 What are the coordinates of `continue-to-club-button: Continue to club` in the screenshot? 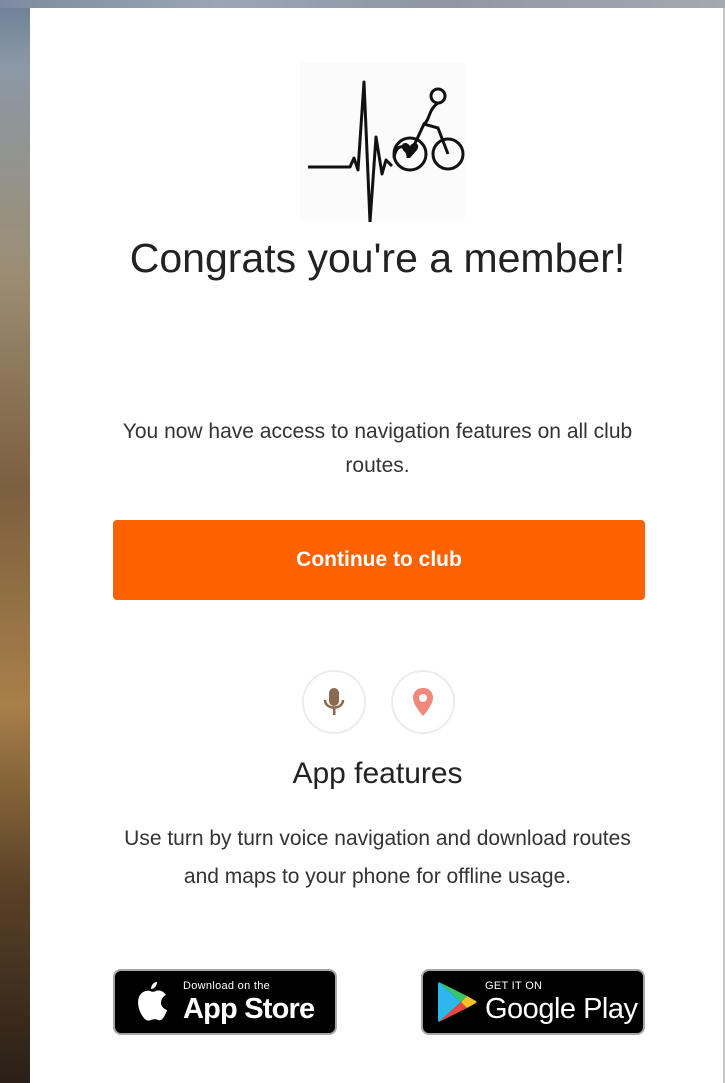 It's located at (379, 560).